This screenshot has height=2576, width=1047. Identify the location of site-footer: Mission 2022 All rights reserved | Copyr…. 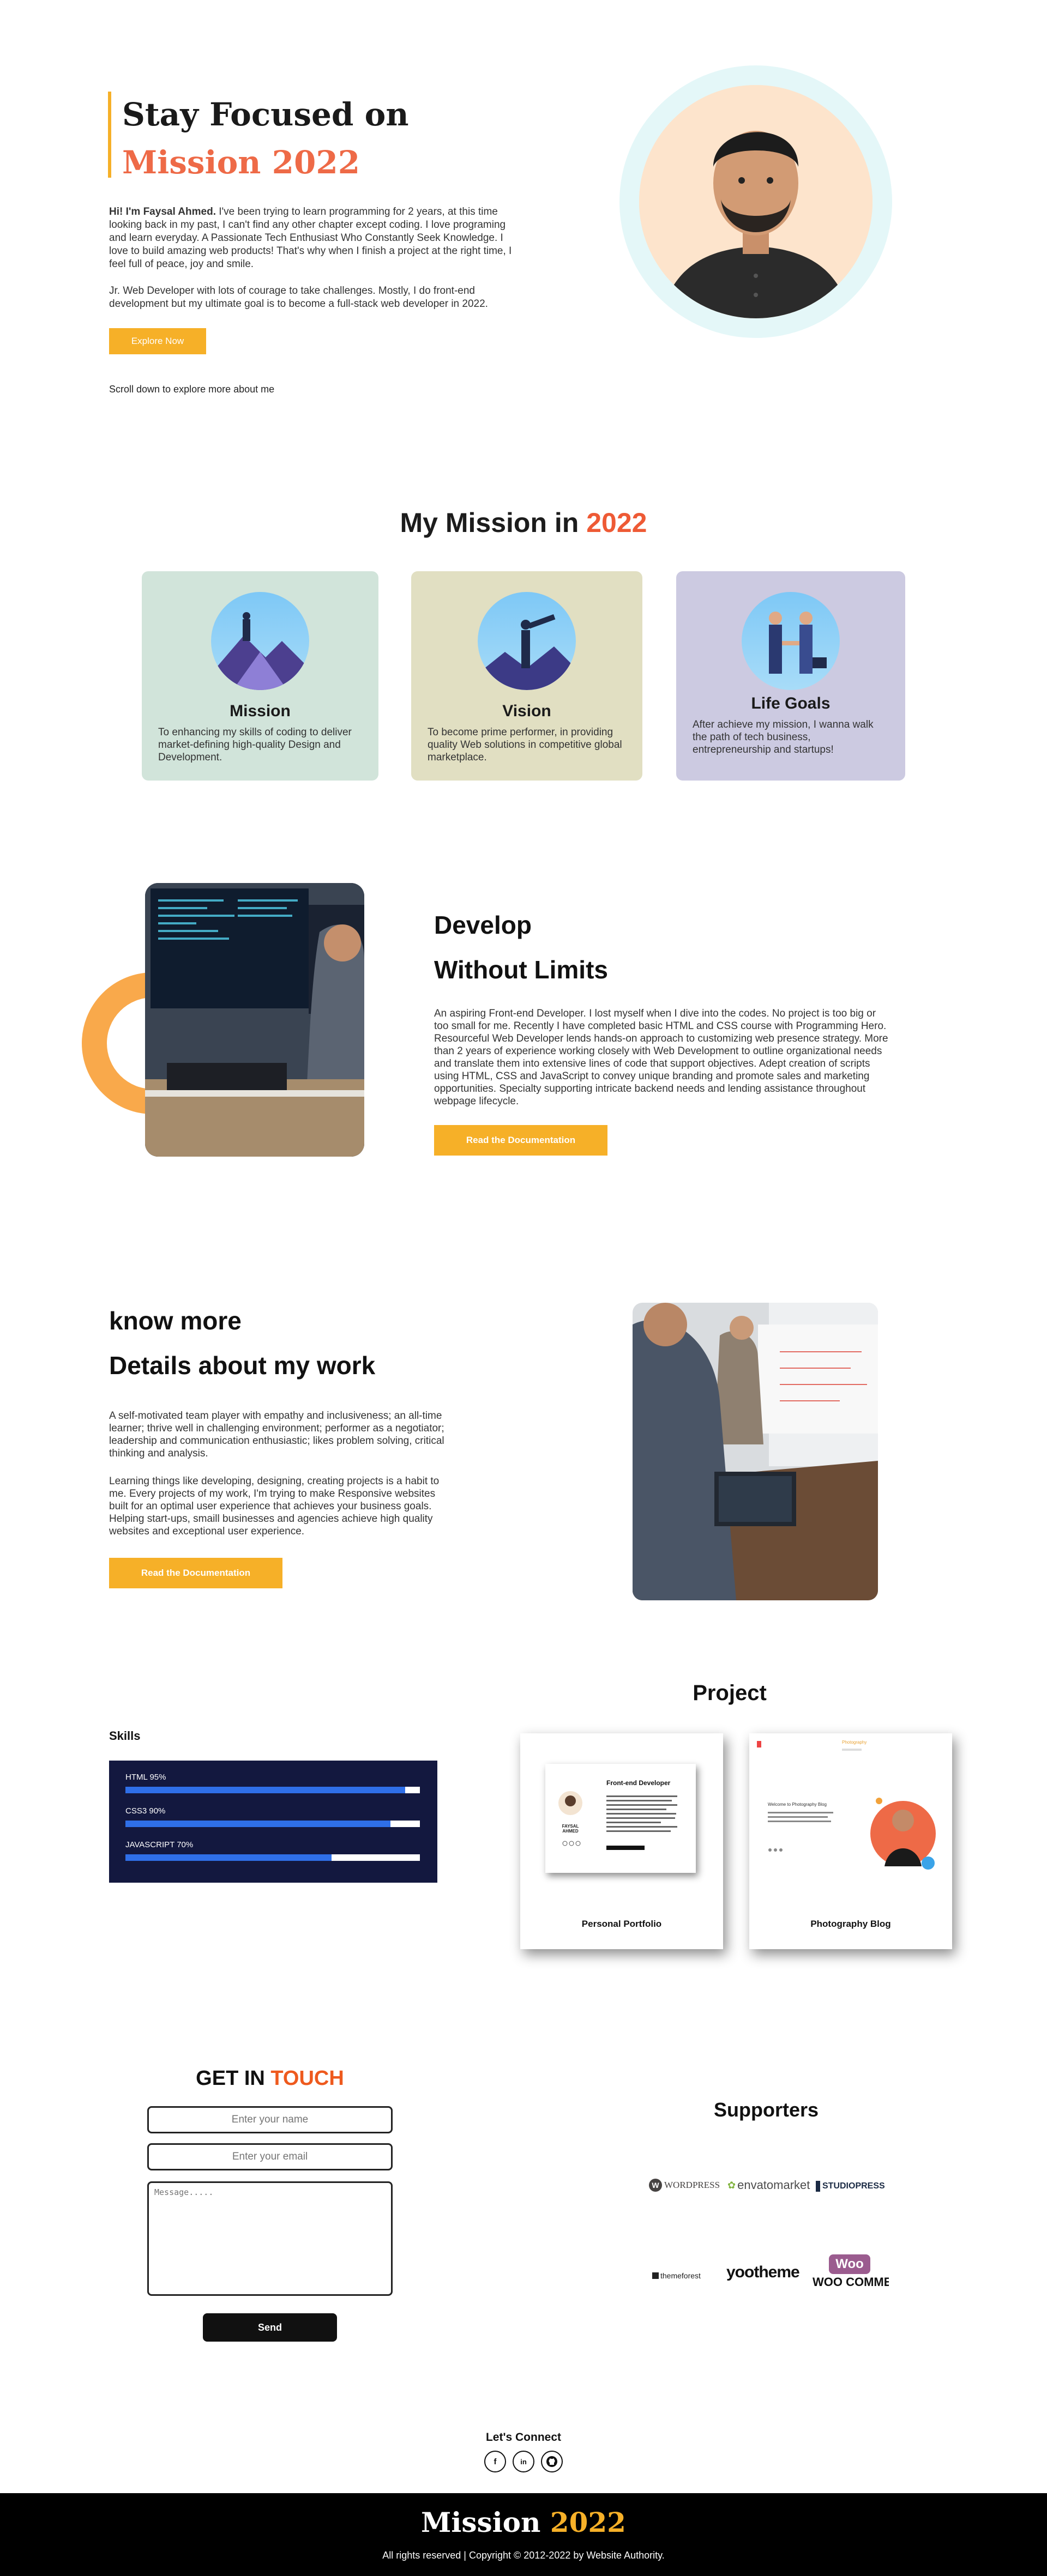
(523, 2534).